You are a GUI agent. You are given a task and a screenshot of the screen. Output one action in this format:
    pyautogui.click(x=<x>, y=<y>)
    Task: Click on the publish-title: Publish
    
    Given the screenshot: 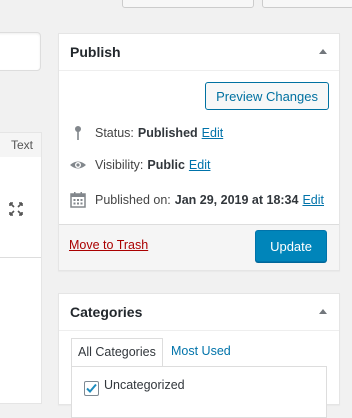 What is the action you would take?
    pyautogui.click(x=95, y=52)
    